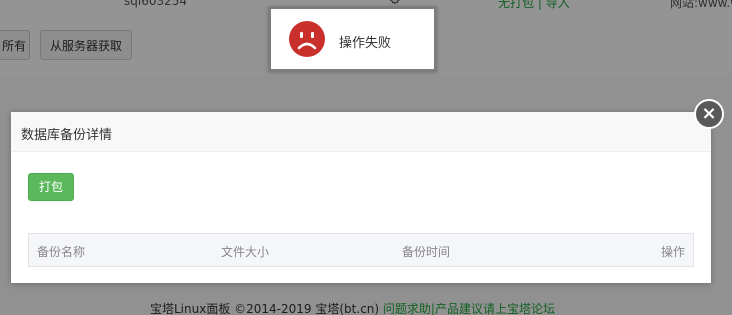 This screenshot has width=732, height=315. What do you see at coordinates (361, 250) in the screenshot?
I see `backup-table: 备份名称 文件大小 备份时间 操作` at bounding box center [361, 250].